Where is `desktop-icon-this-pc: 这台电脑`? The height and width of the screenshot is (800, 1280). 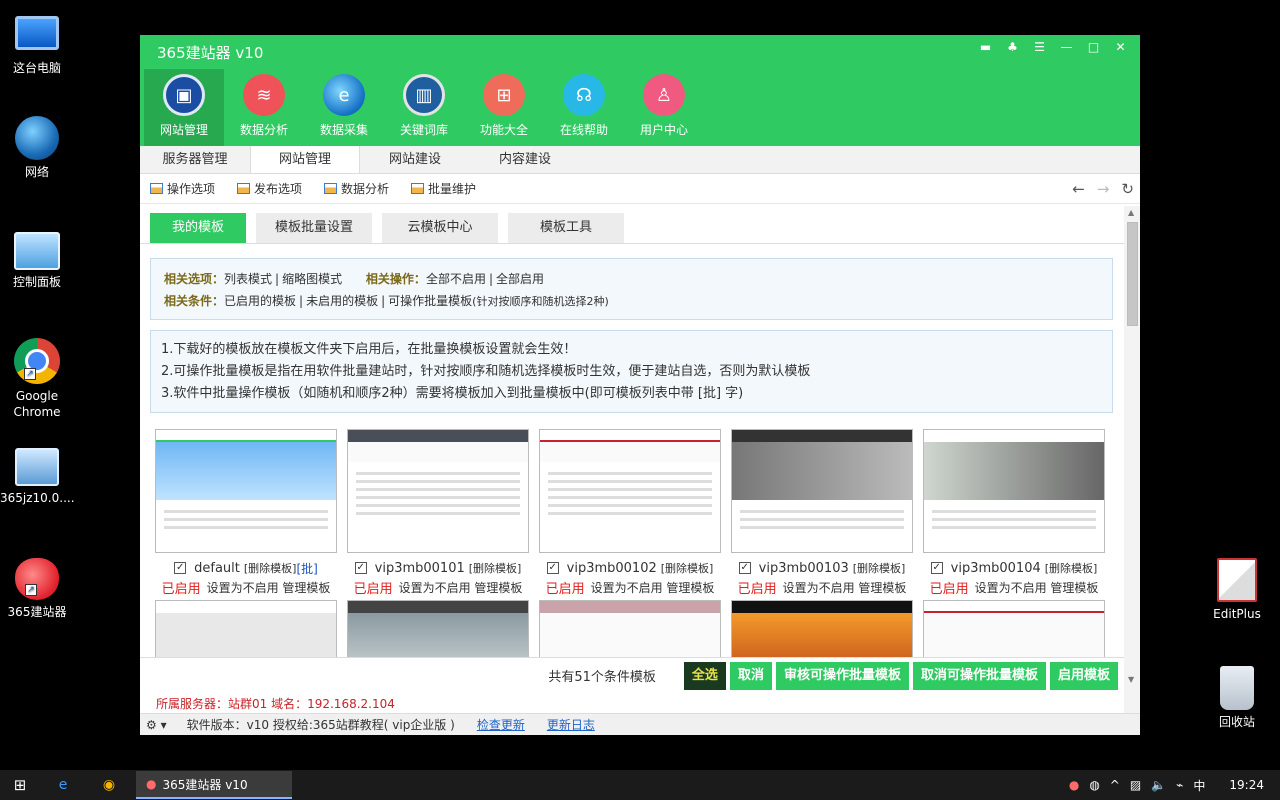
desktop-icon-this-pc: 这台电脑 is located at coordinates (37, 42).